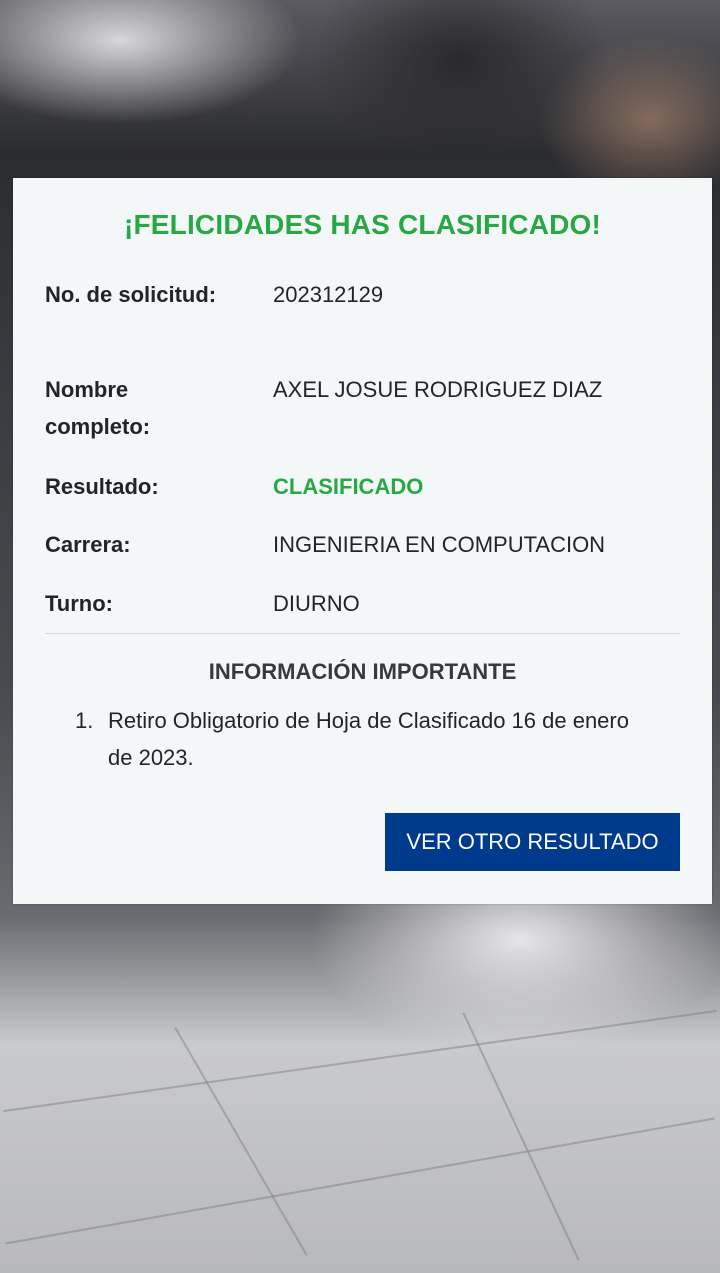 Image resolution: width=720 pixels, height=1273 pixels. What do you see at coordinates (131, 294) in the screenshot?
I see `field-label: No. de solicitud:` at bounding box center [131, 294].